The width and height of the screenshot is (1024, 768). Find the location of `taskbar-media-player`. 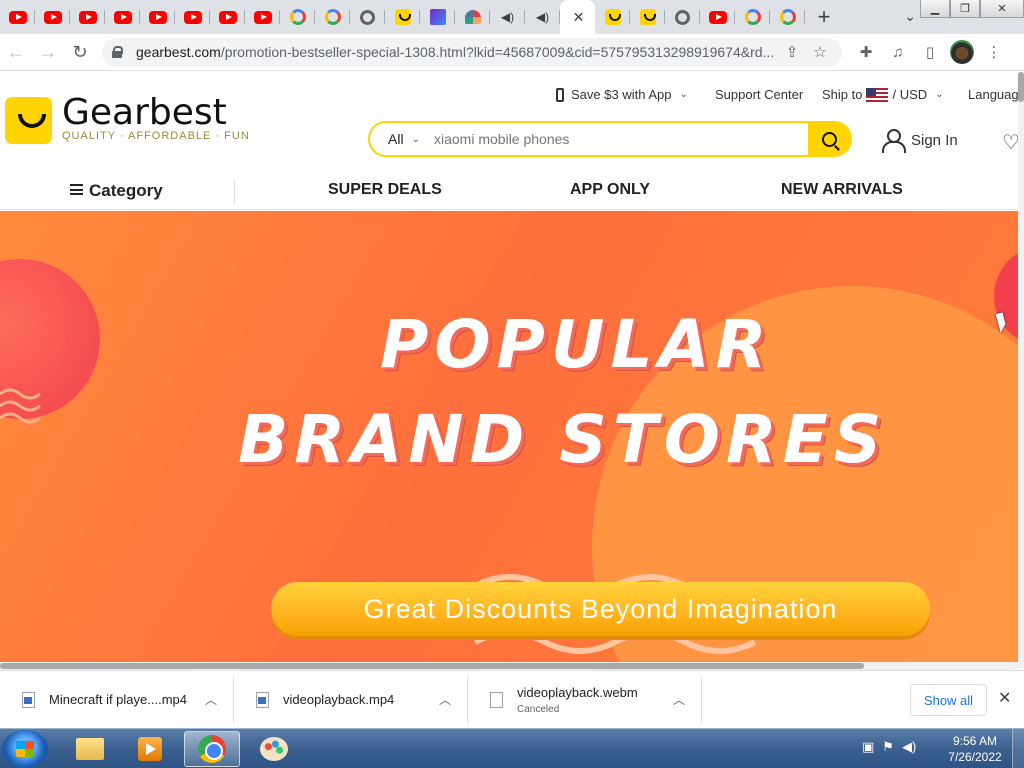

taskbar-media-player is located at coordinates (150, 749).